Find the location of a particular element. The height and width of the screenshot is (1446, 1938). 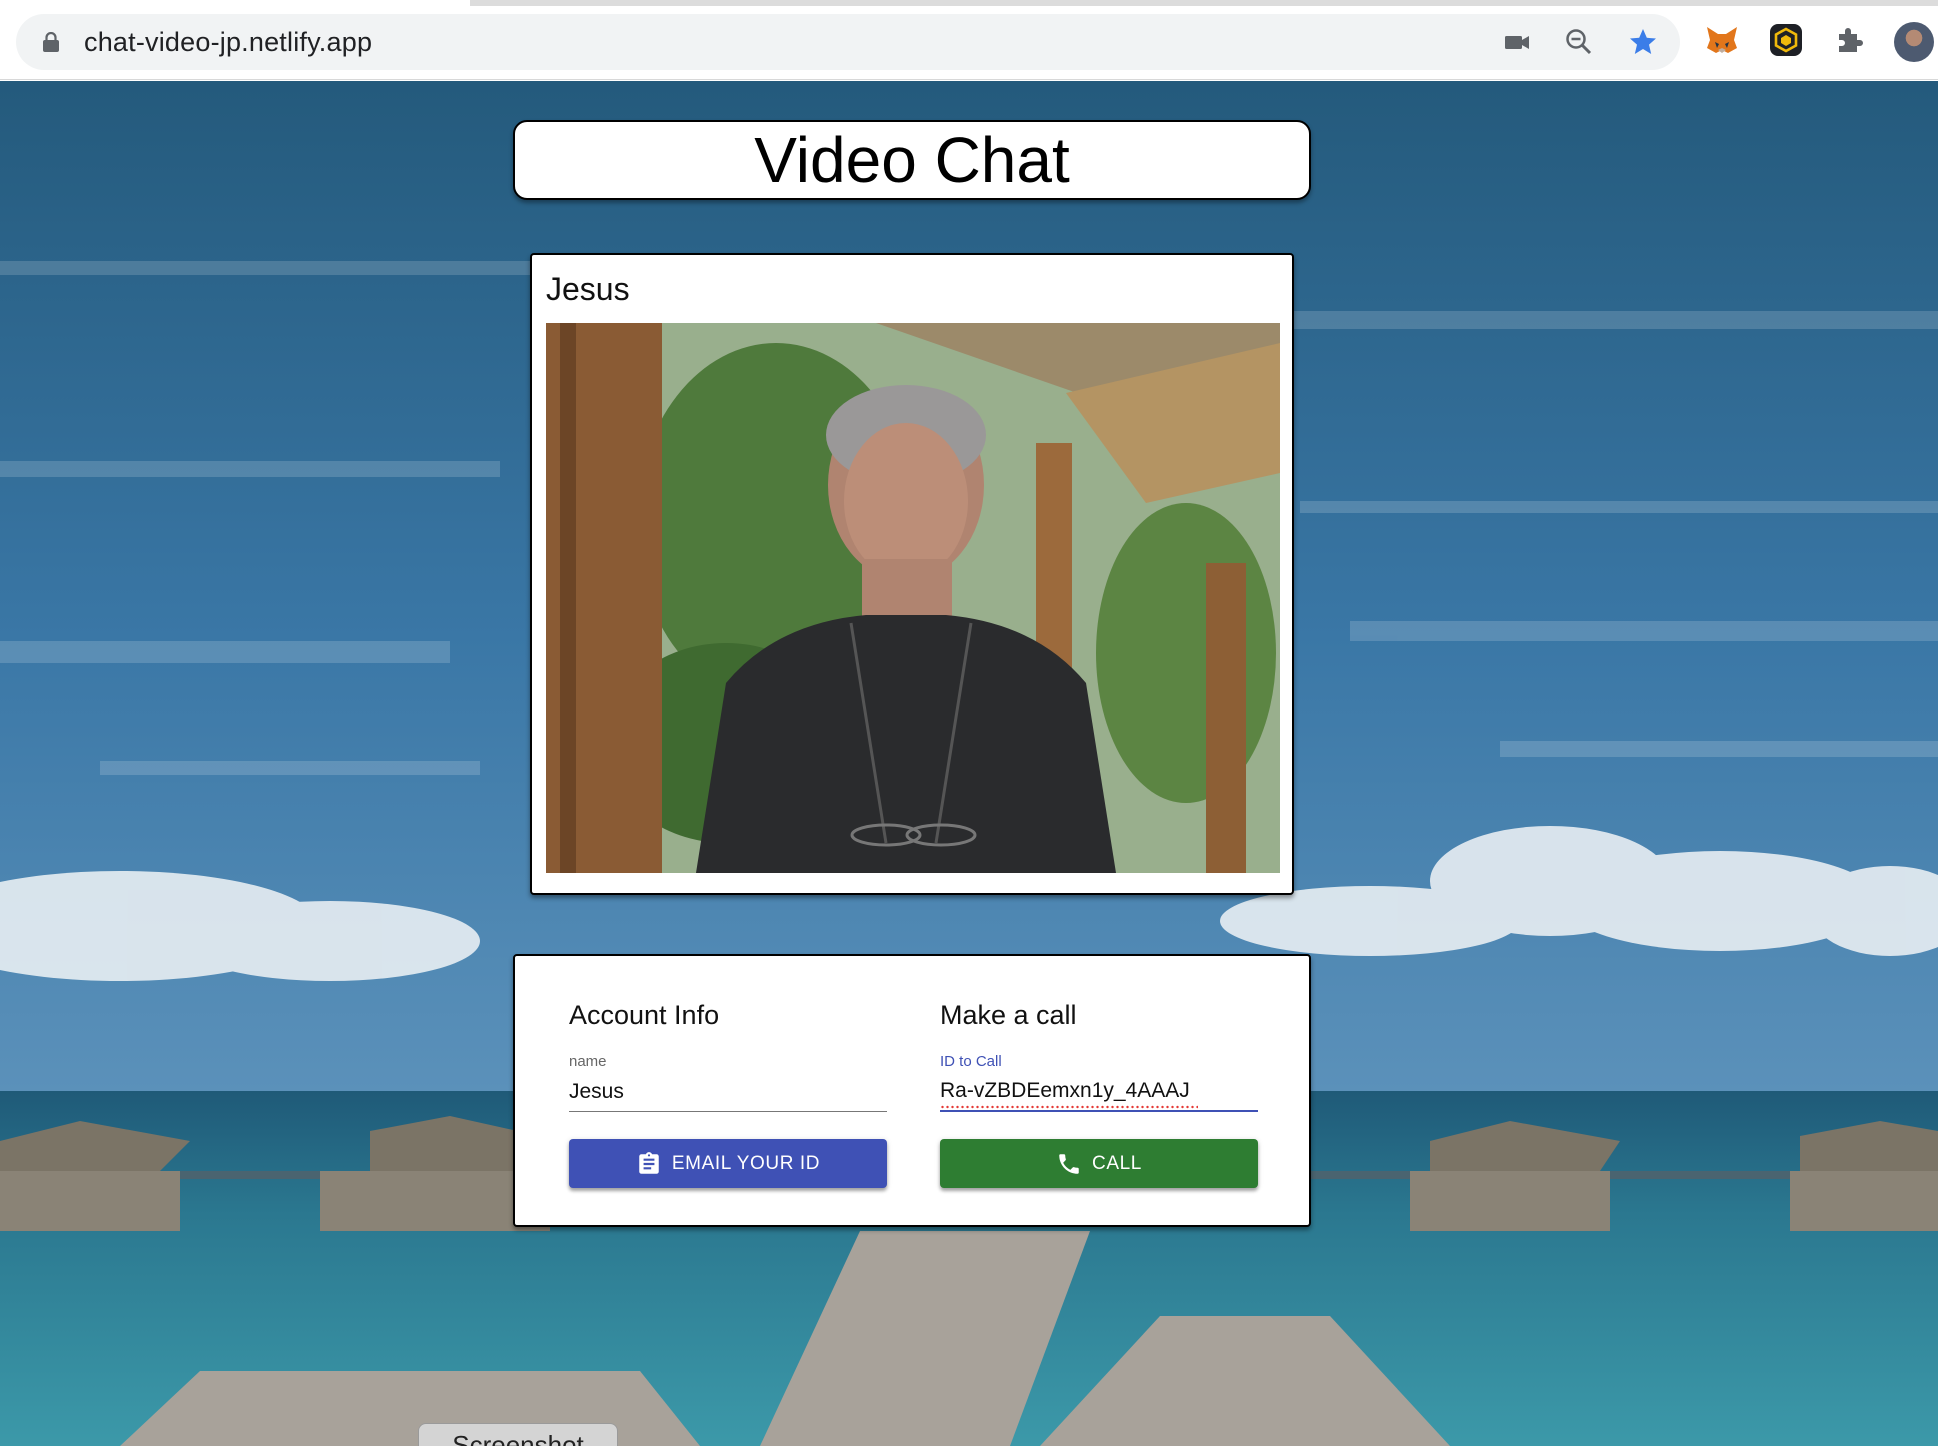

video-camera-icon is located at coordinates (1517, 42).